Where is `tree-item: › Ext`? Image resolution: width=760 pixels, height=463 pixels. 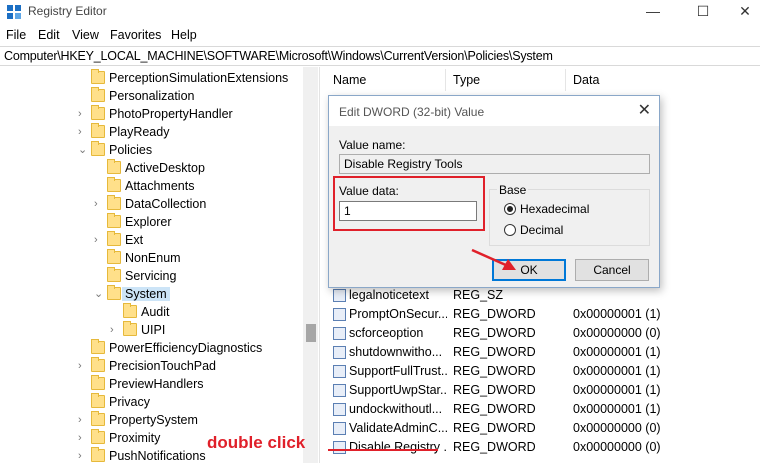
tree-item: › Ext is located at coordinates (150, 240).